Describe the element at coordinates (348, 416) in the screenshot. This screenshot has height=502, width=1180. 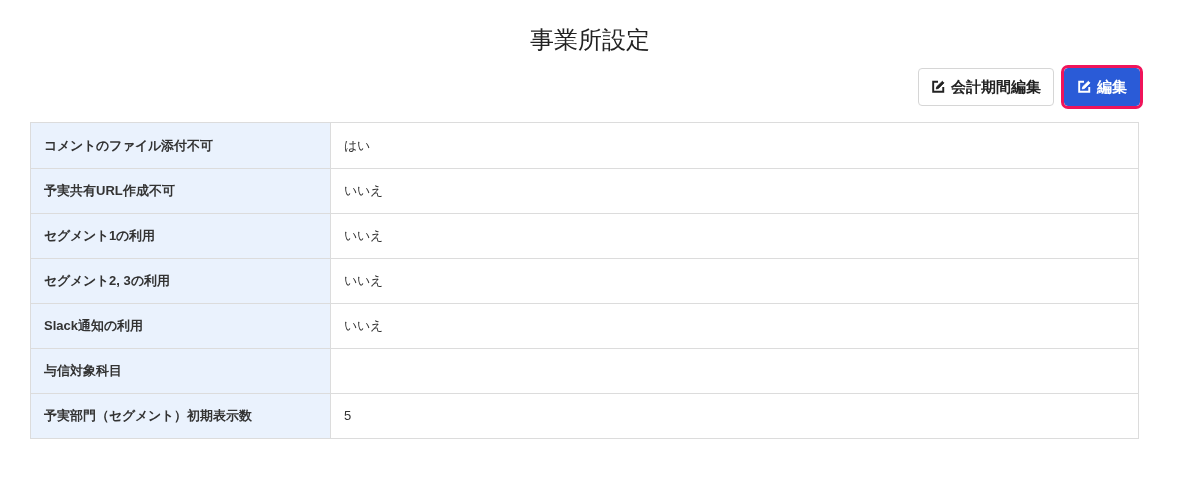
I see `setting-value: 5` at that location.